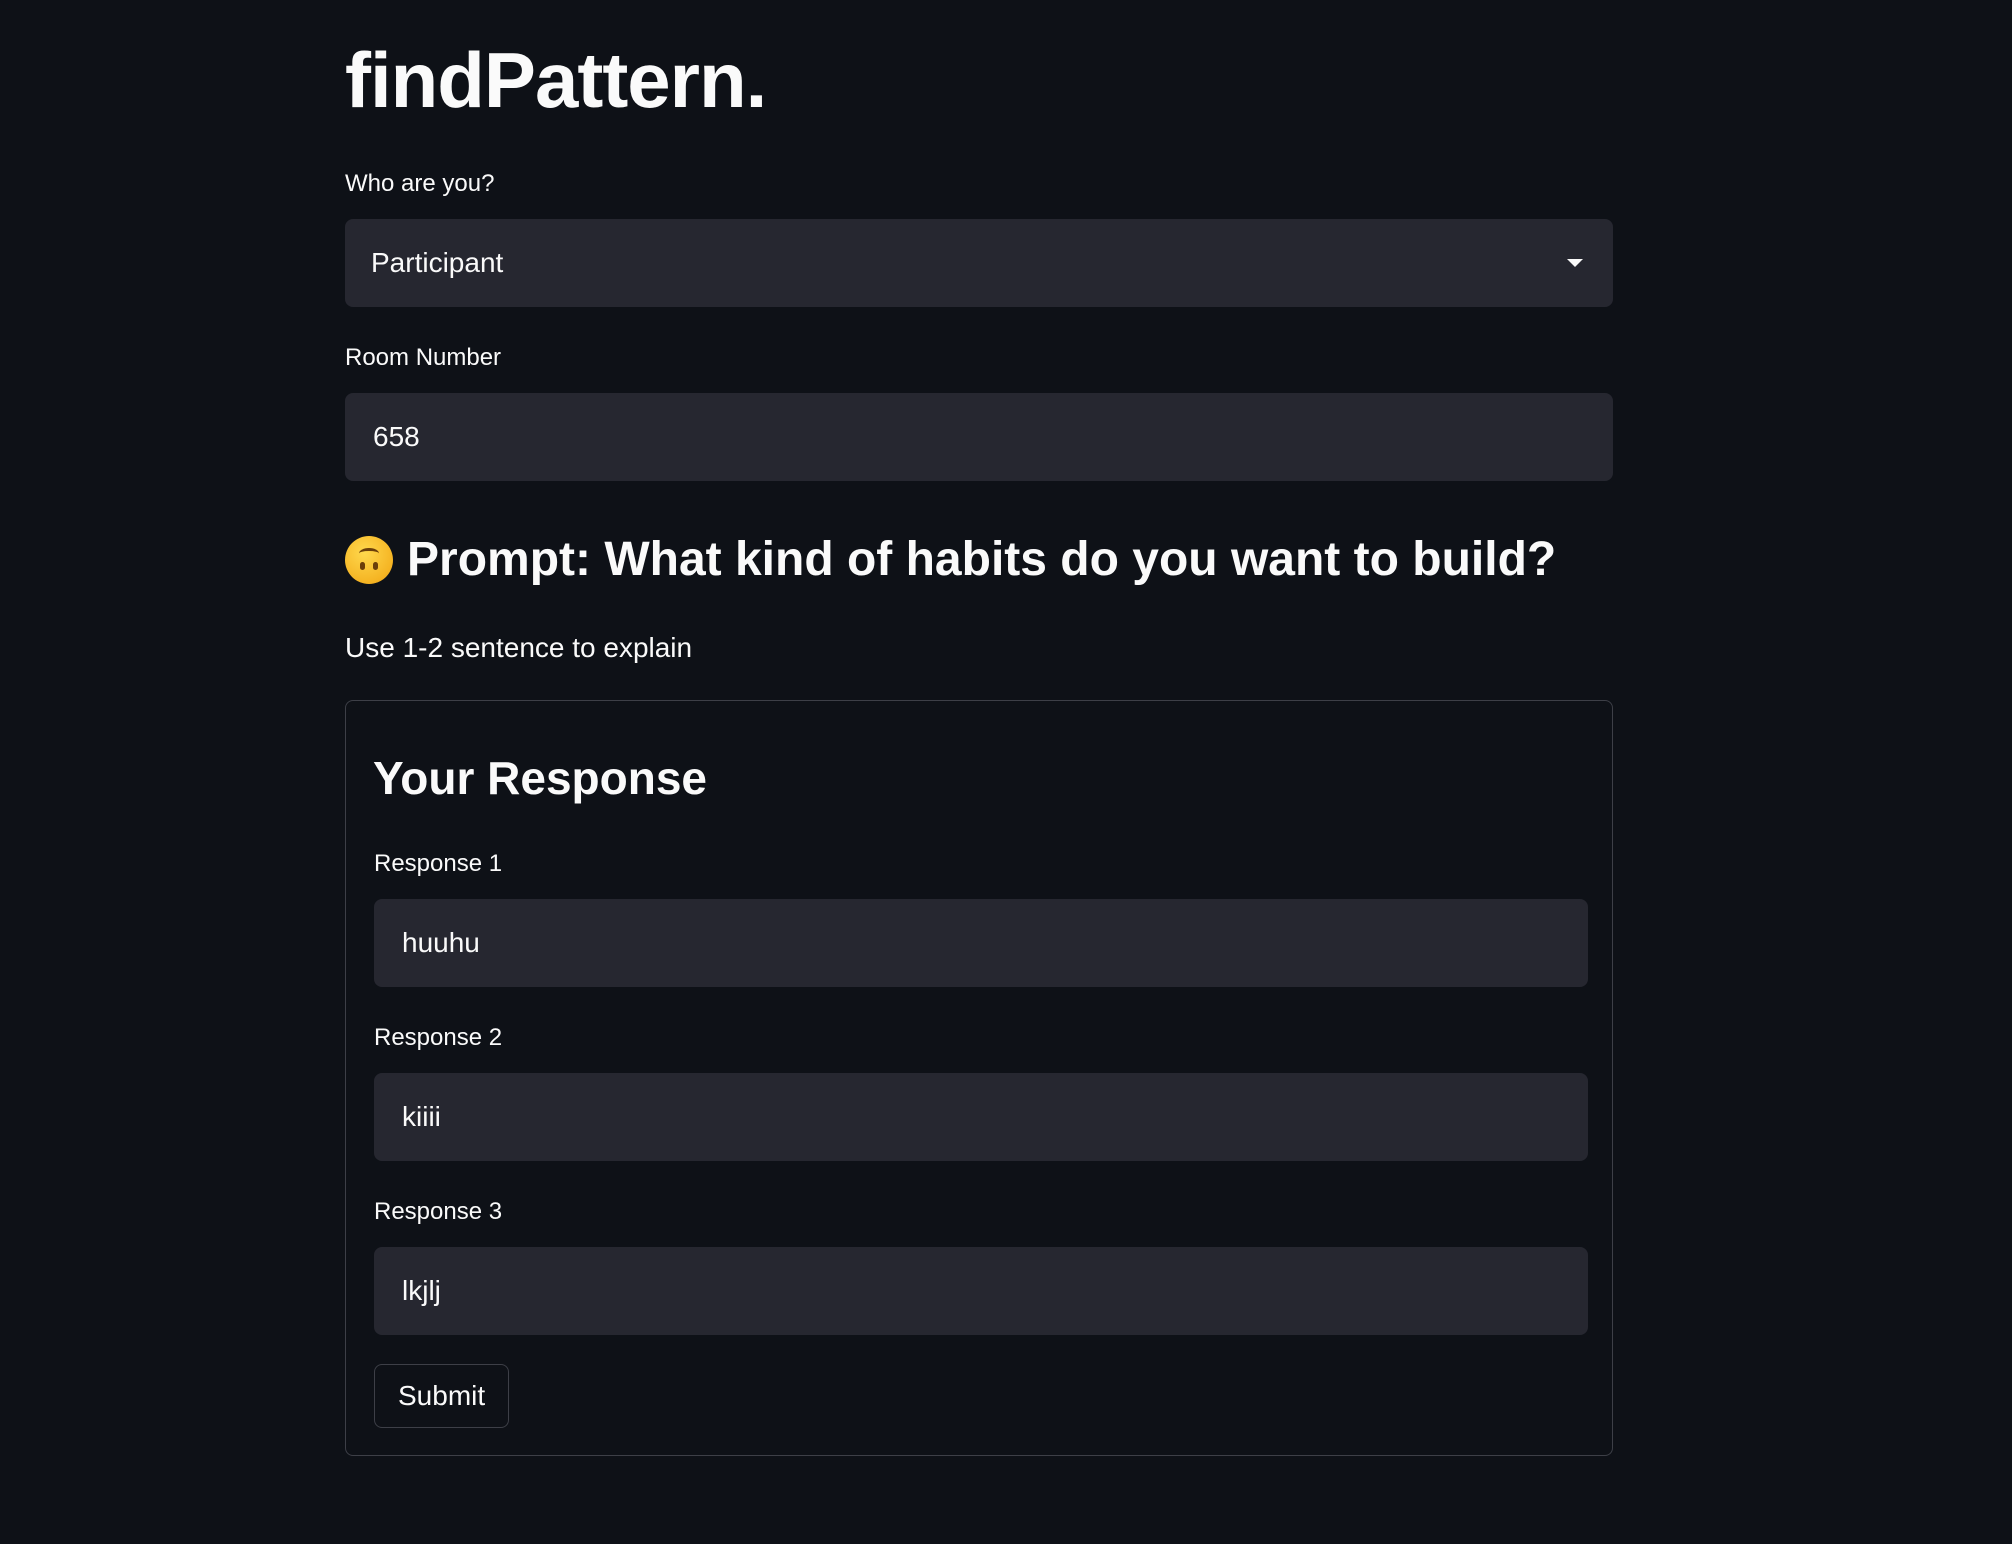 This screenshot has width=2012, height=1544. What do you see at coordinates (995, 1291) in the screenshot?
I see `response-3-input` at bounding box center [995, 1291].